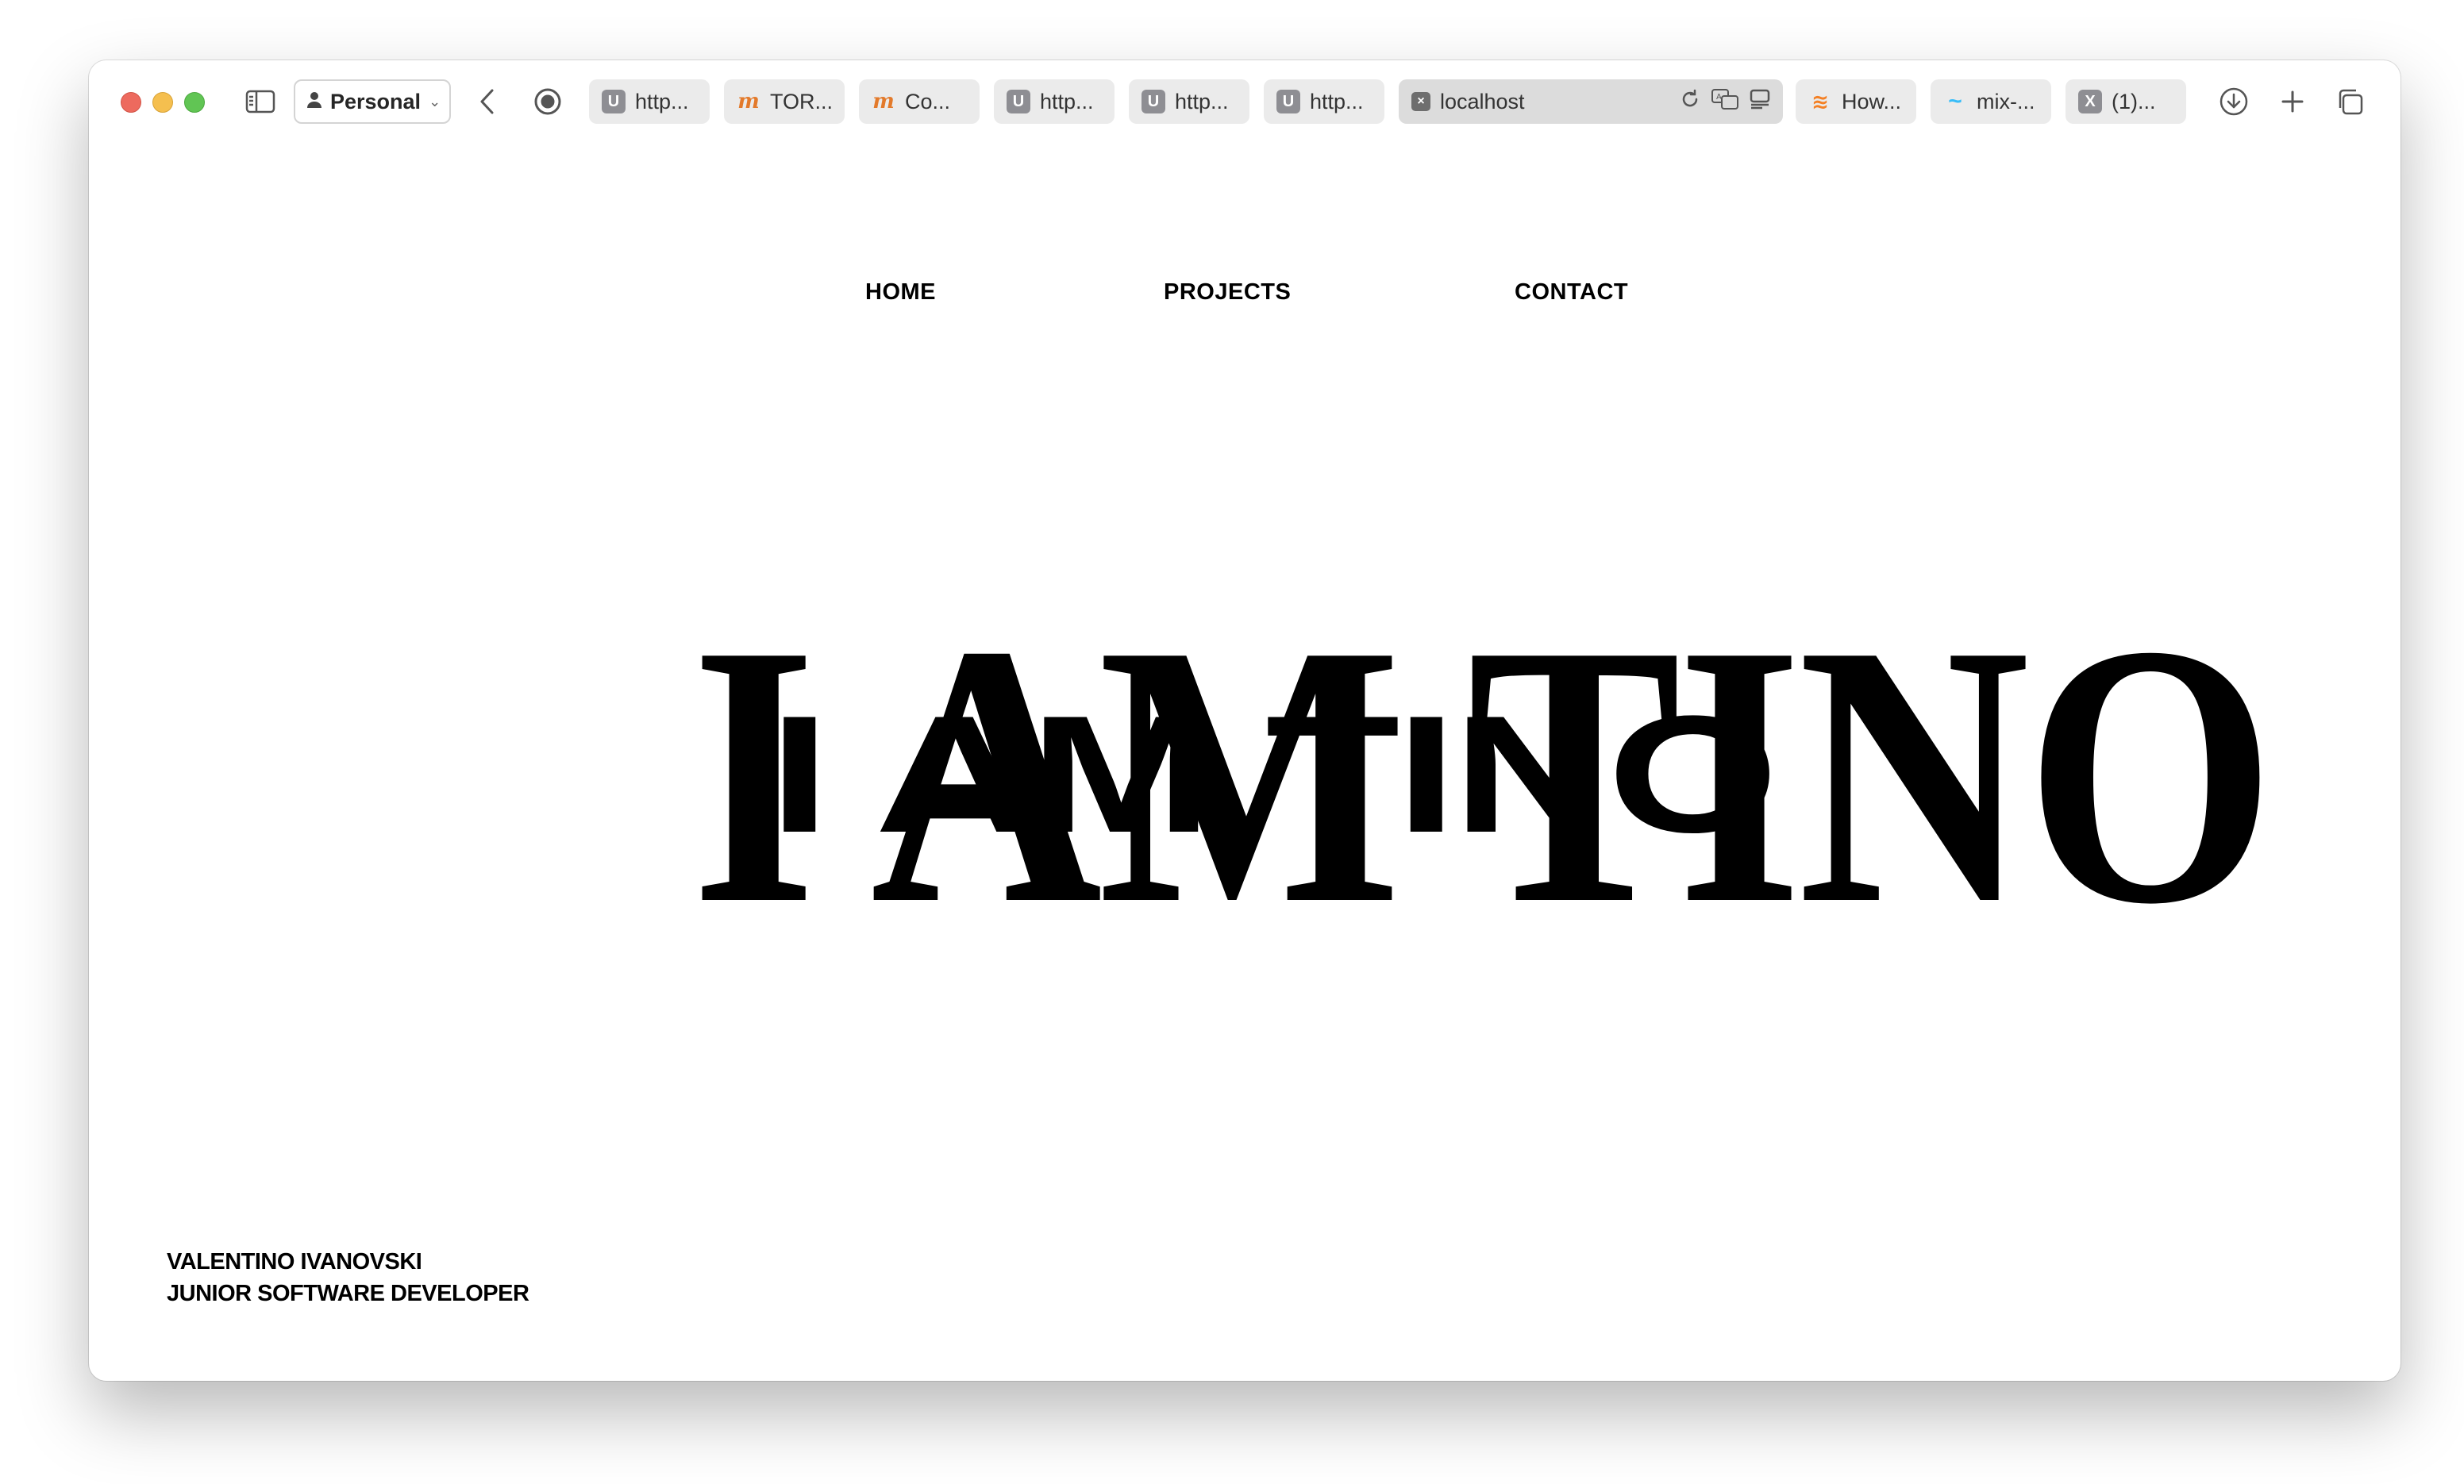 This screenshot has width=2464, height=1484. Describe the element at coordinates (2233, 101) in the screenshot. I see `download-icon` at that location.